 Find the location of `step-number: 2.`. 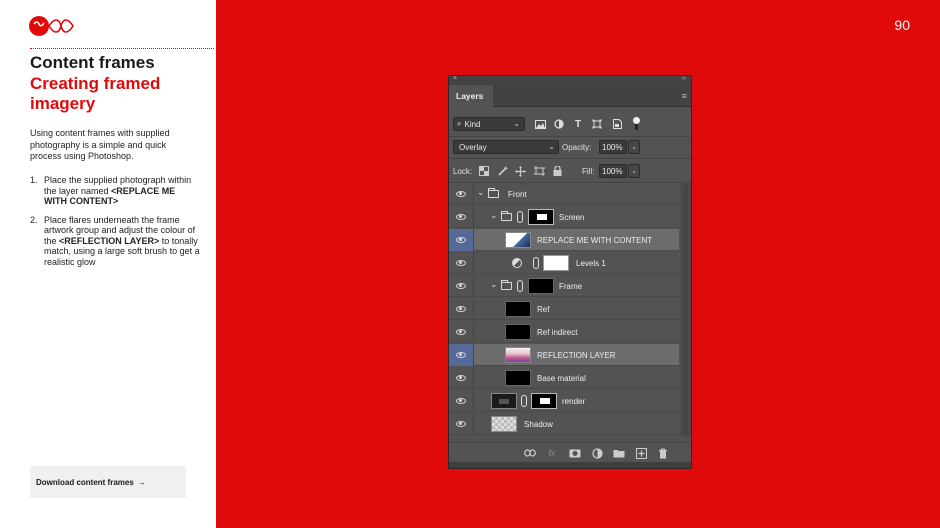

step-number: 2. is located at coordinates (34, 219).